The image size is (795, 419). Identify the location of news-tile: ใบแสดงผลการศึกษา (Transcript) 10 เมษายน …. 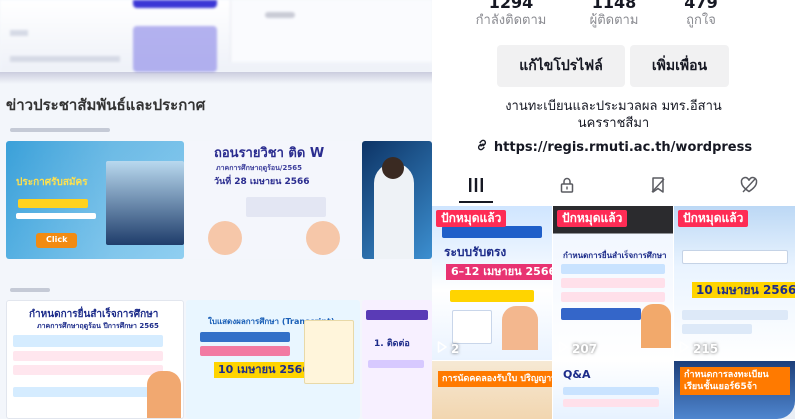
(273, 359).